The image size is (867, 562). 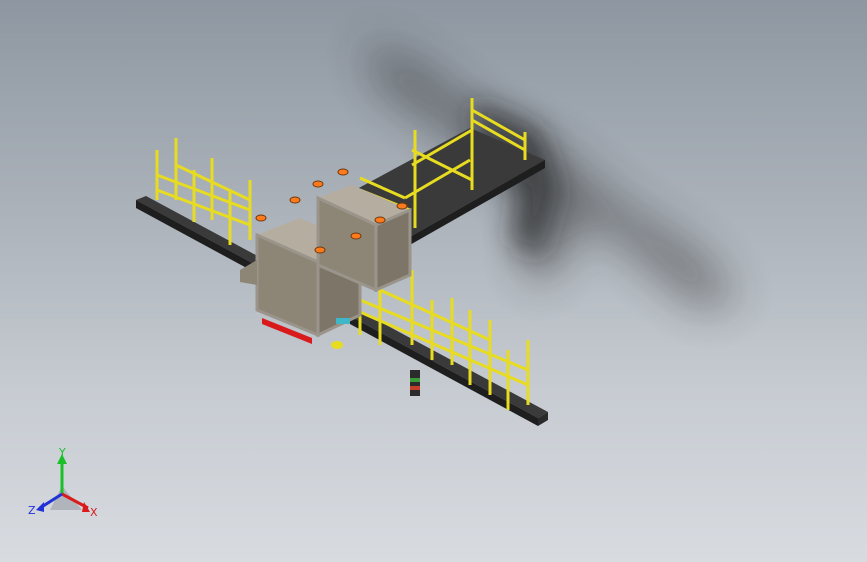 I want to click on x-axis-label: X, so click(x=94, y=512).